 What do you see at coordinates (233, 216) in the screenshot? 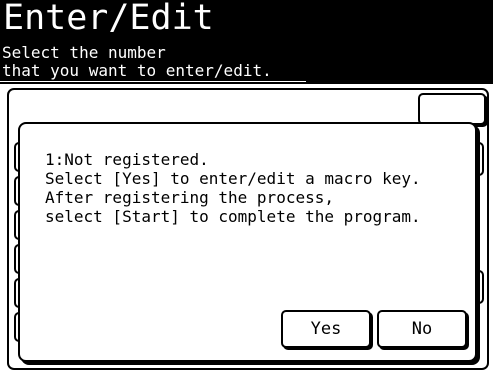
I see `message-line: select [Start] to complete the program.` at bounding box center [233, 216].